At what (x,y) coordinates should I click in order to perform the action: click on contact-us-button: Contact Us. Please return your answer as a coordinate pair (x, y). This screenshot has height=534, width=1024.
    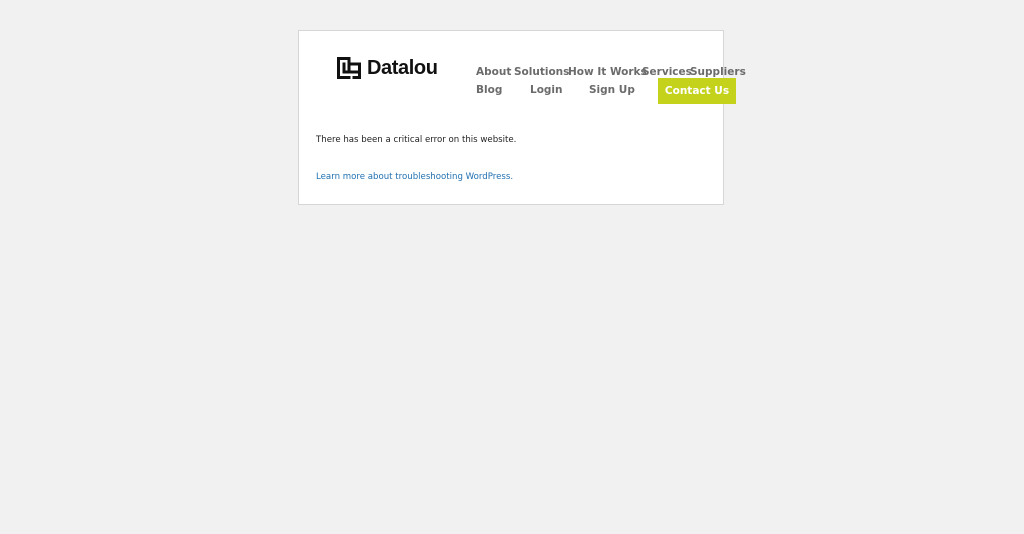
    Looking at the image, I should click on (697, 91).